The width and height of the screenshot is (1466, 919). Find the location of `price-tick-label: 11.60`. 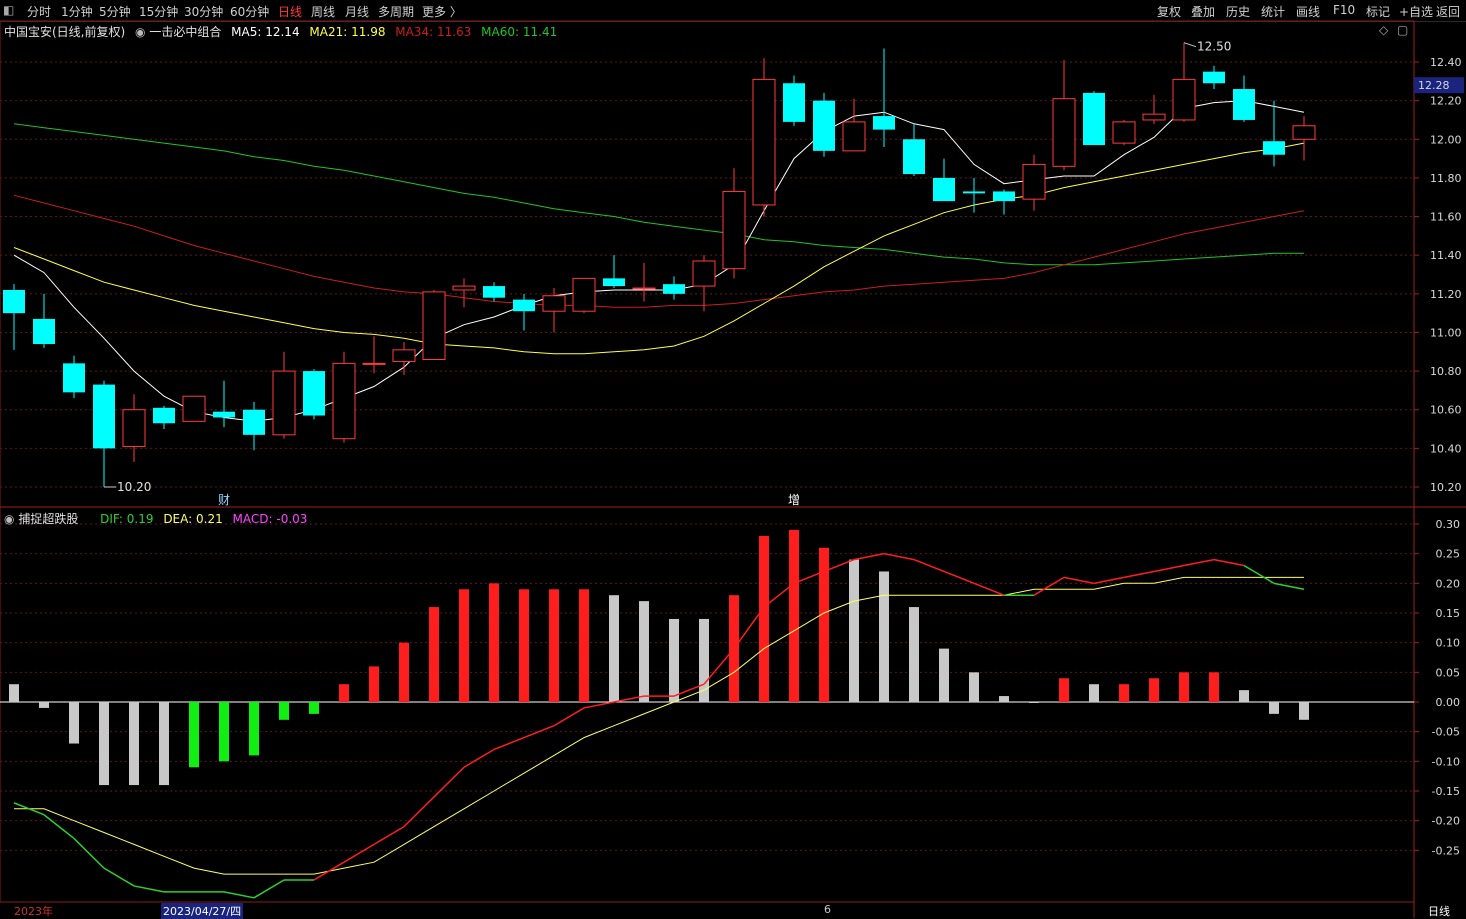

price-tick-label: 11.60 is located at coordinates (1446, 217).